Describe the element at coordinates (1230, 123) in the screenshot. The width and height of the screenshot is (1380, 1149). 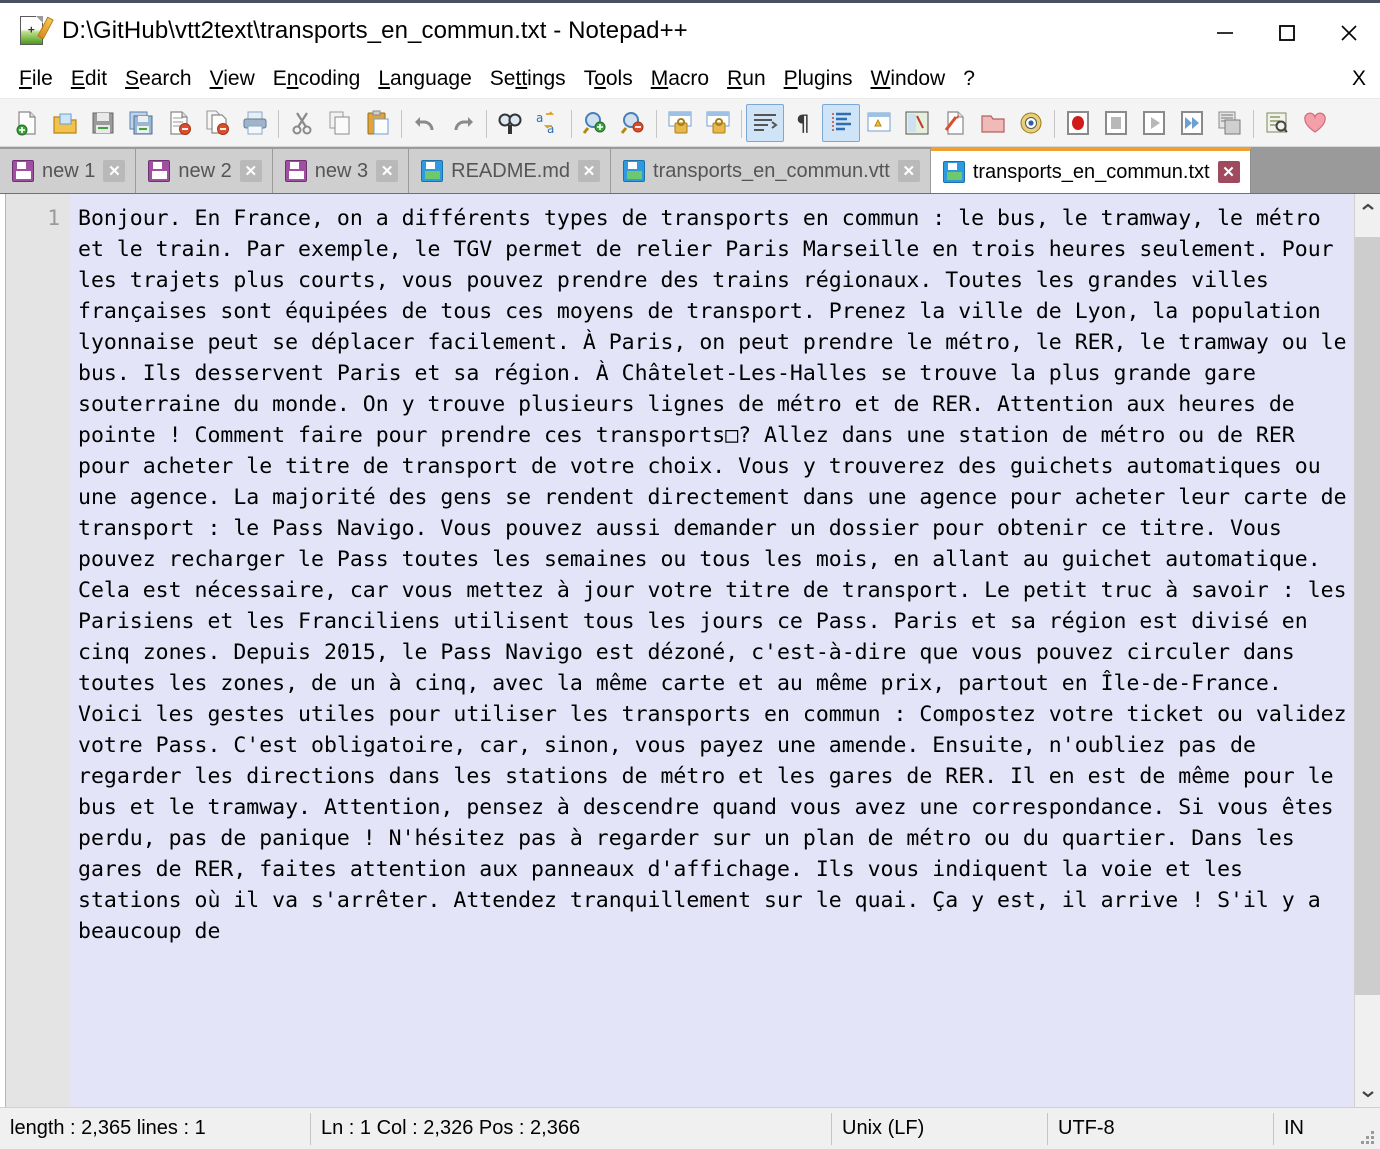
I see `save-macro-icon` at that location.